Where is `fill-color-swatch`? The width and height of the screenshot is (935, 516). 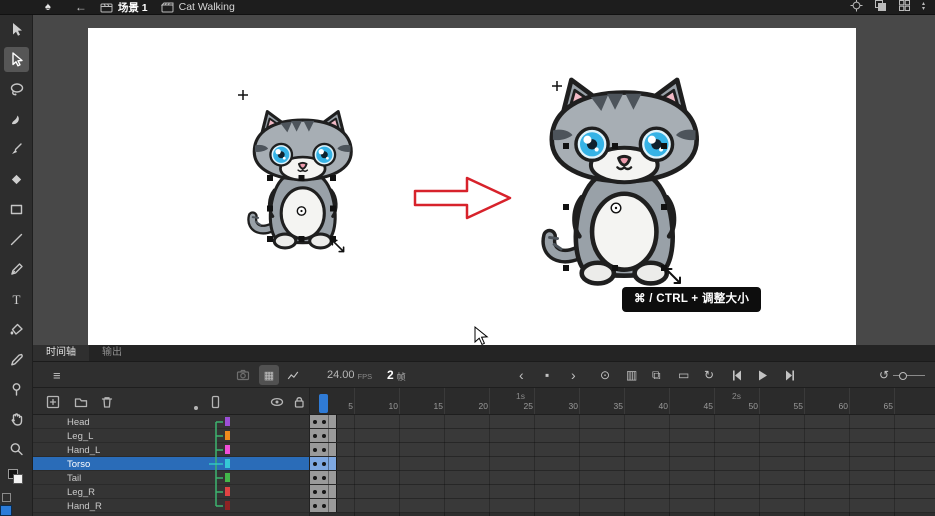
fill-color-swatch is located at coordinates (18, 479).